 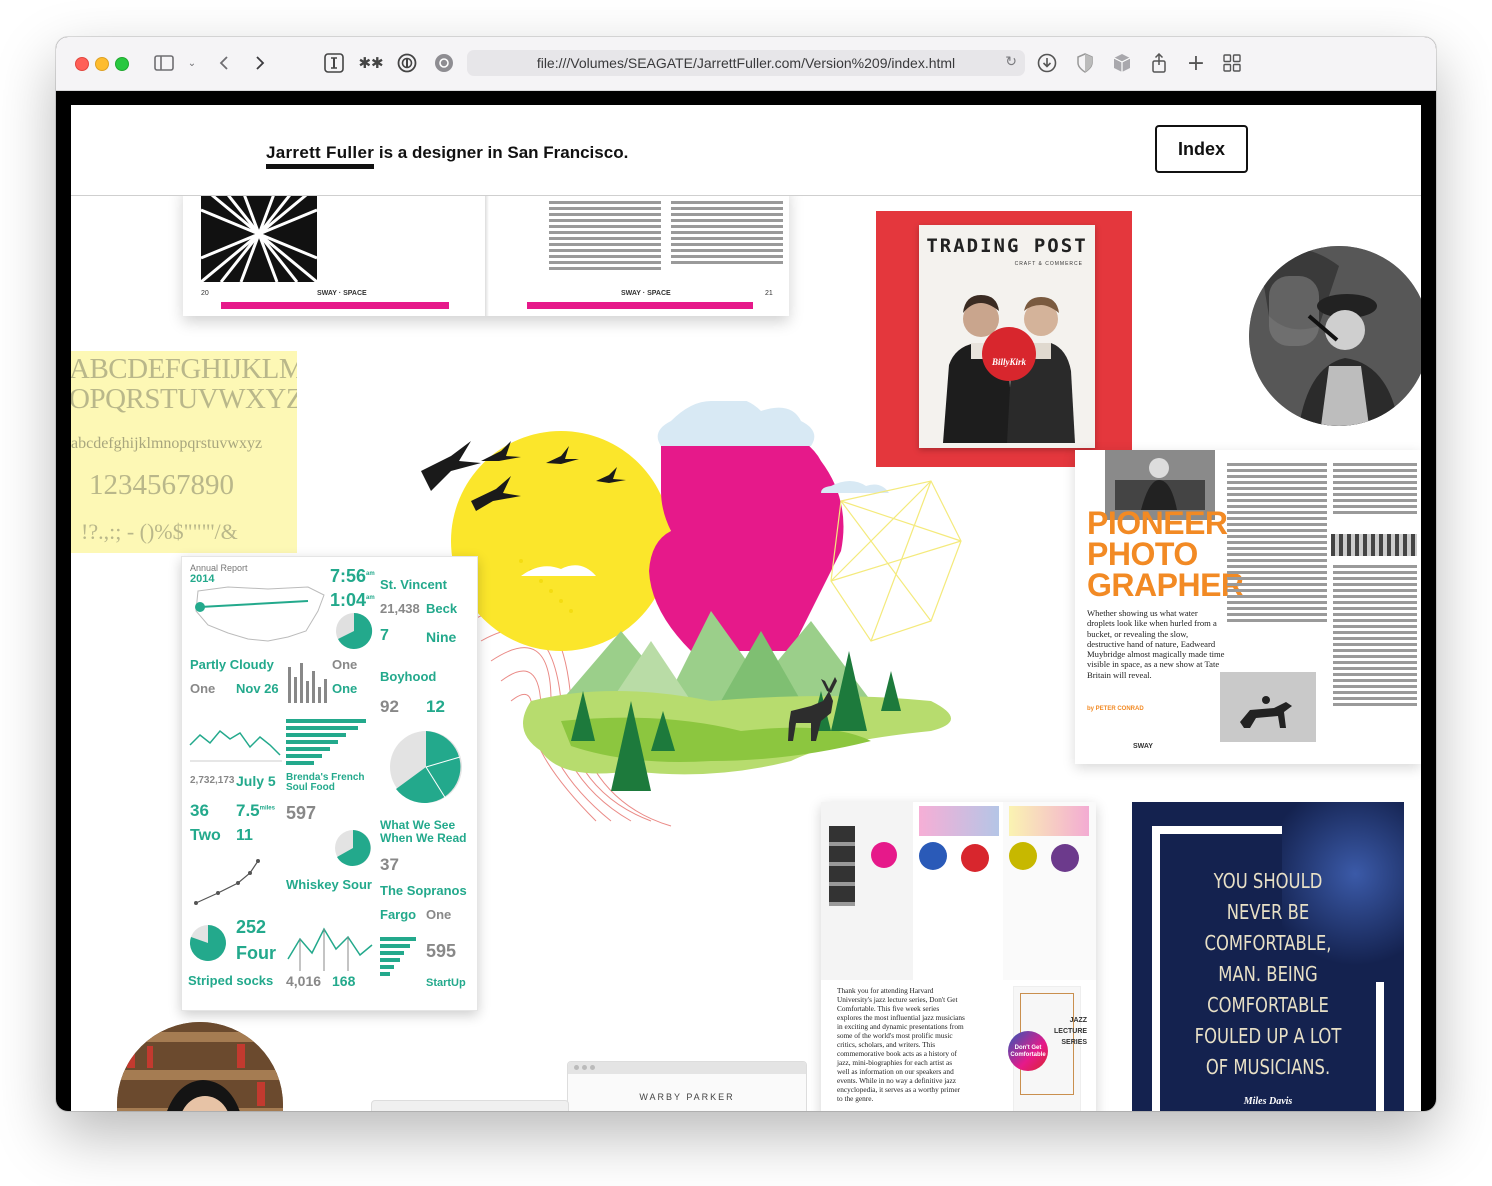 What do you see at coordinates (224, 63) in the screenshot?
I see `back-icon` at bounding box center [224, 63].